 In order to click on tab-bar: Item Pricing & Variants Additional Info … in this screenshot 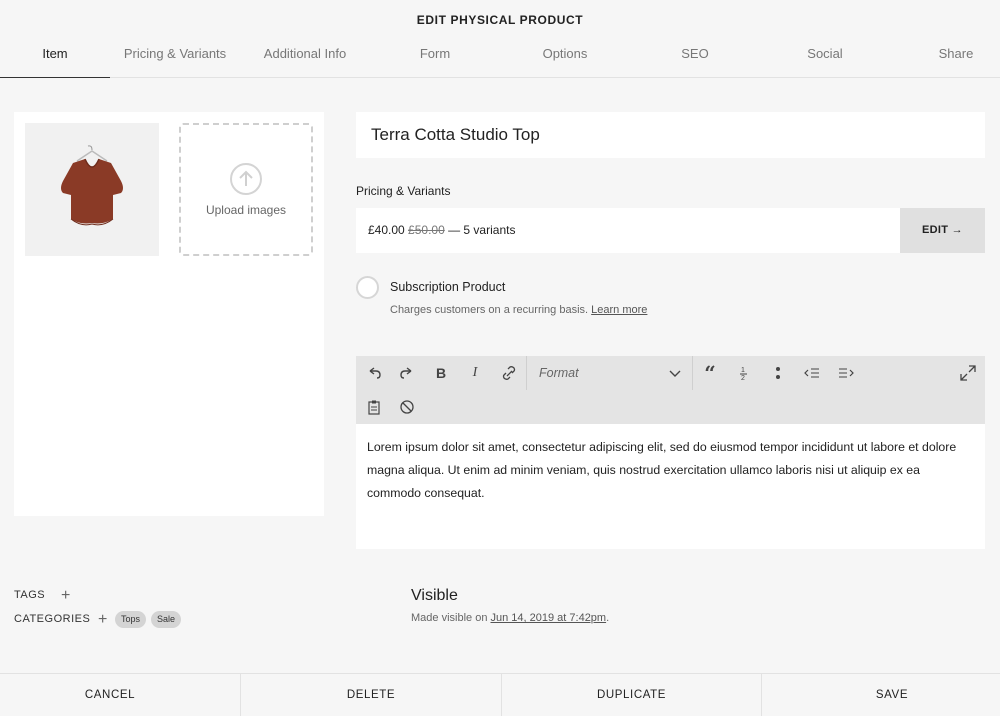, I will do `click(500, 59)`.